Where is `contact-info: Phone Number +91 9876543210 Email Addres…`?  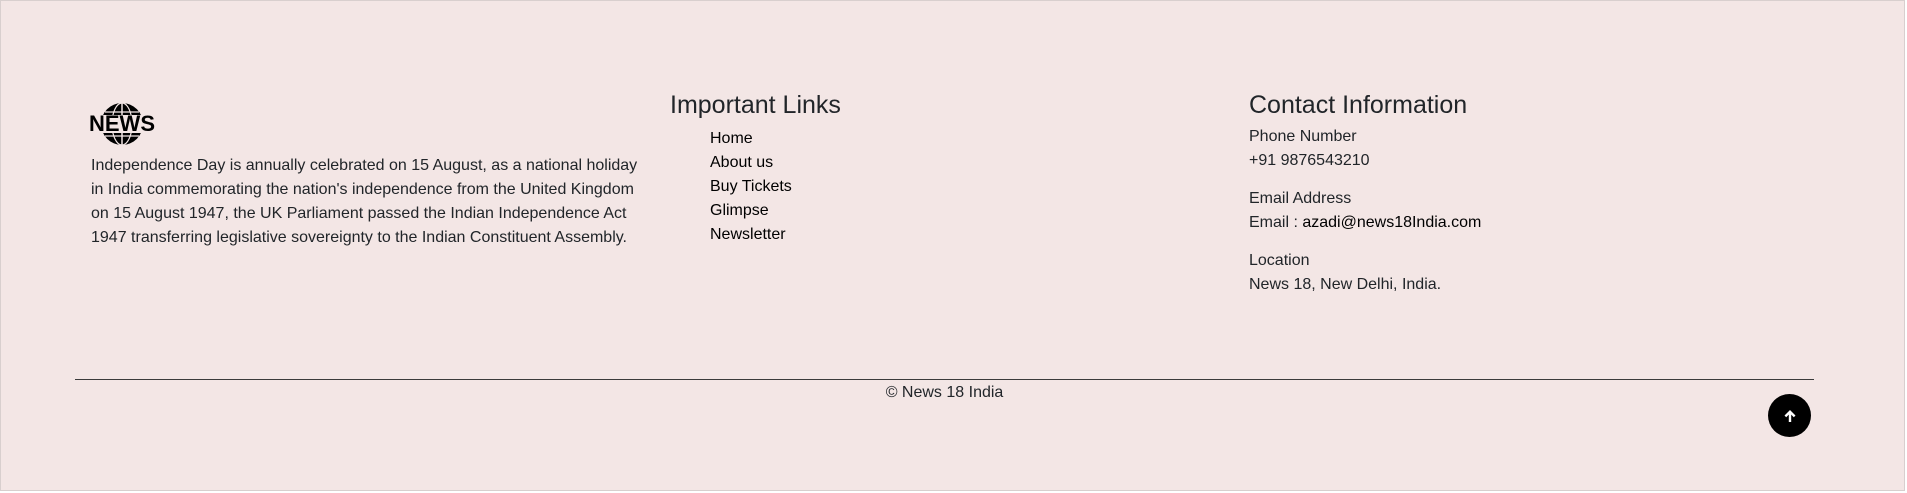 contact-info: Phone Number +91 9876543210 Email Addres… is located at coordinates (1365, 218).